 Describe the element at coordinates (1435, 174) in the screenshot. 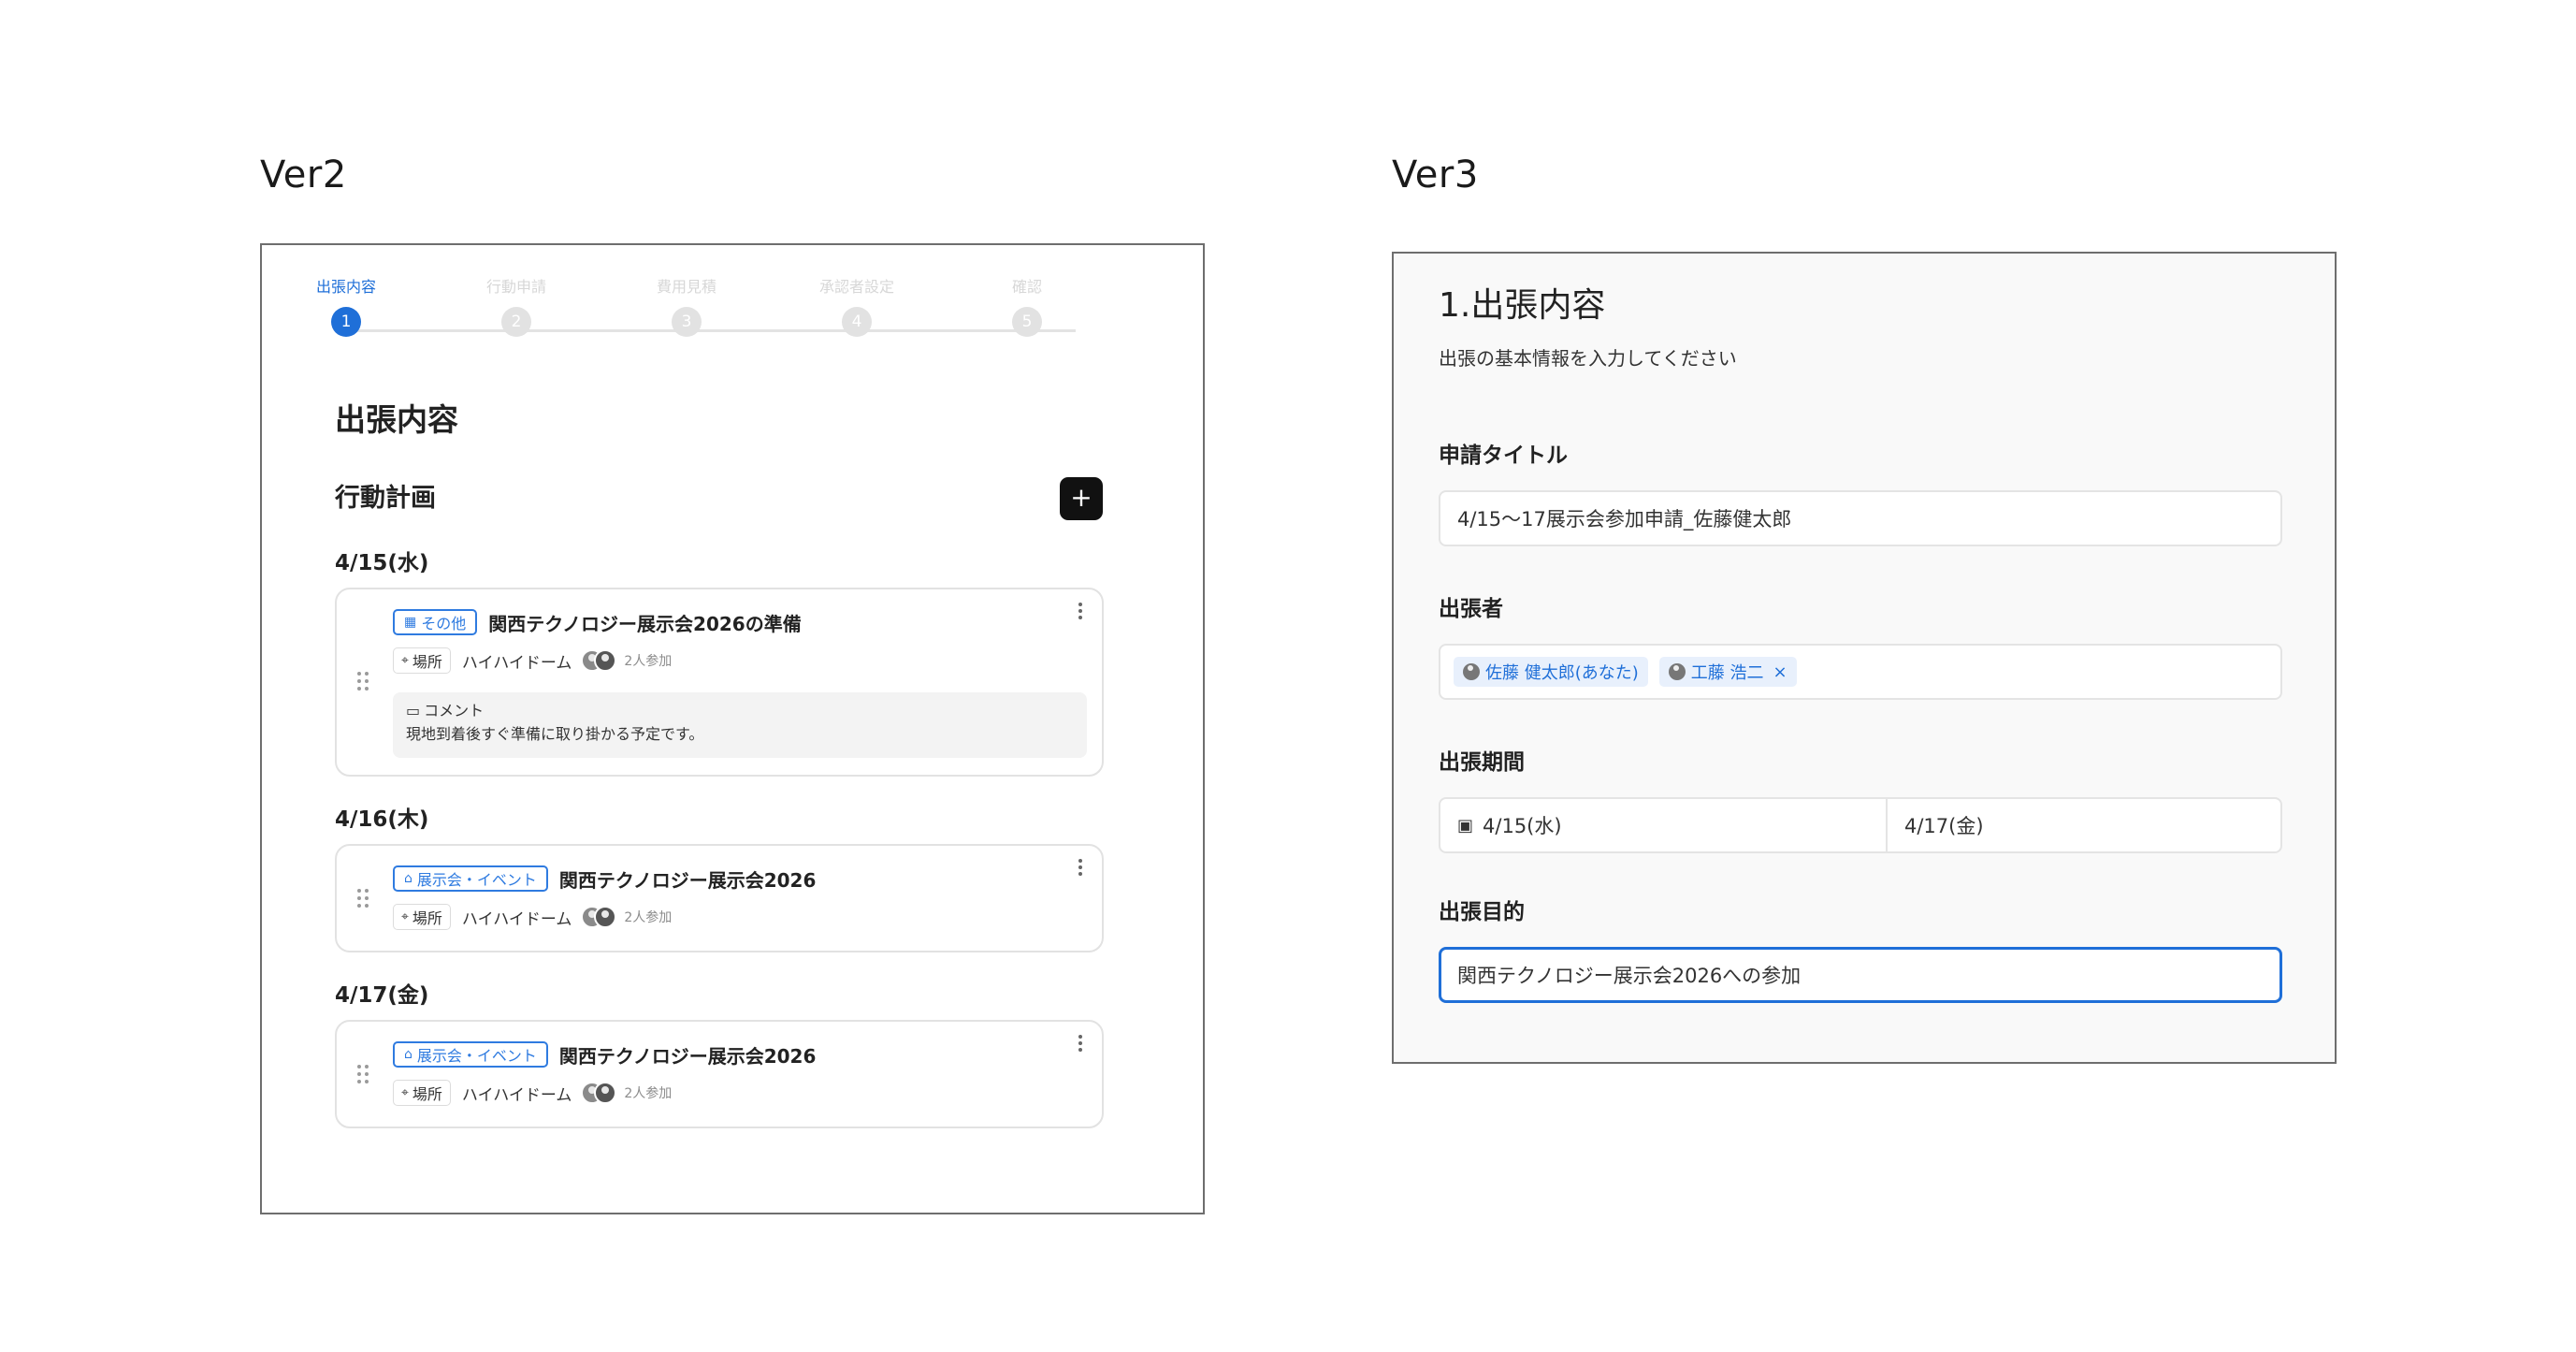

I see `version-label-v3: Ver3` at that location.